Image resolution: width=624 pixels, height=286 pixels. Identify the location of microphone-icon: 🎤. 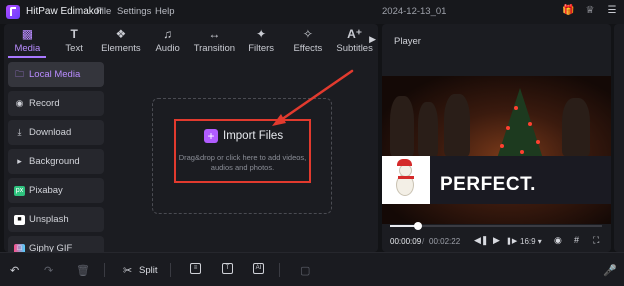
(610, 270).